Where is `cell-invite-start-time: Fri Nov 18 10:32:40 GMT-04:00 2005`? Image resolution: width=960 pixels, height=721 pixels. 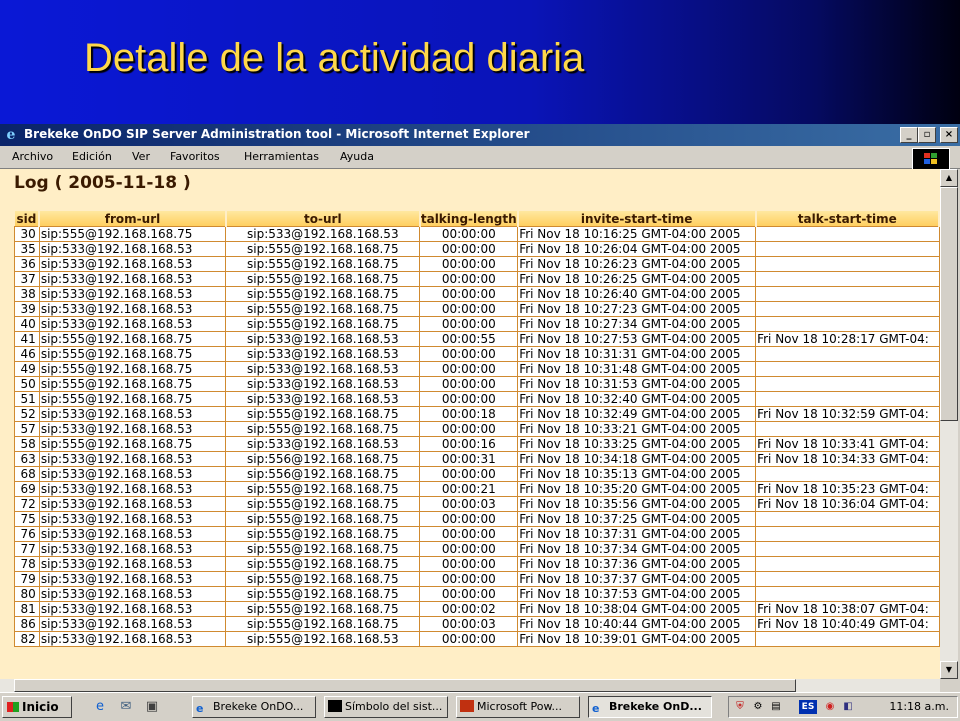 cell-invite-start-time: Fri Nov 18 10:32:40 GMT-04:00 2005 is located at coordinates (637, 399).